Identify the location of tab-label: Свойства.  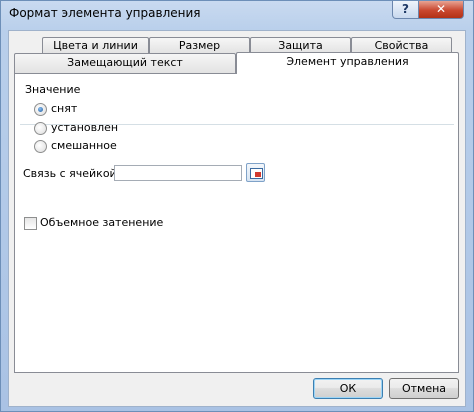
(401, 45).